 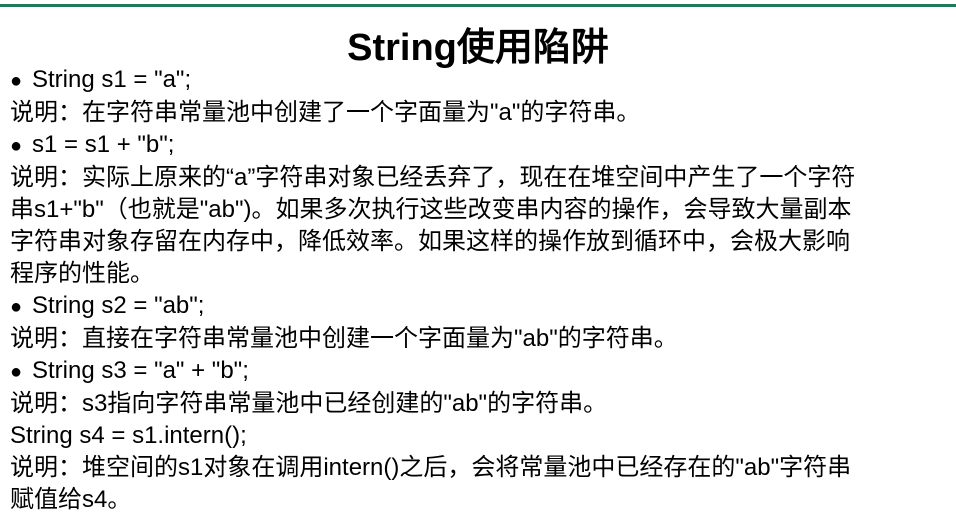 I want to click on explanation-s3: 说明：s3指向字符串常量池中已经创建的"ab"的字符串。, so click(x=309, y=403).